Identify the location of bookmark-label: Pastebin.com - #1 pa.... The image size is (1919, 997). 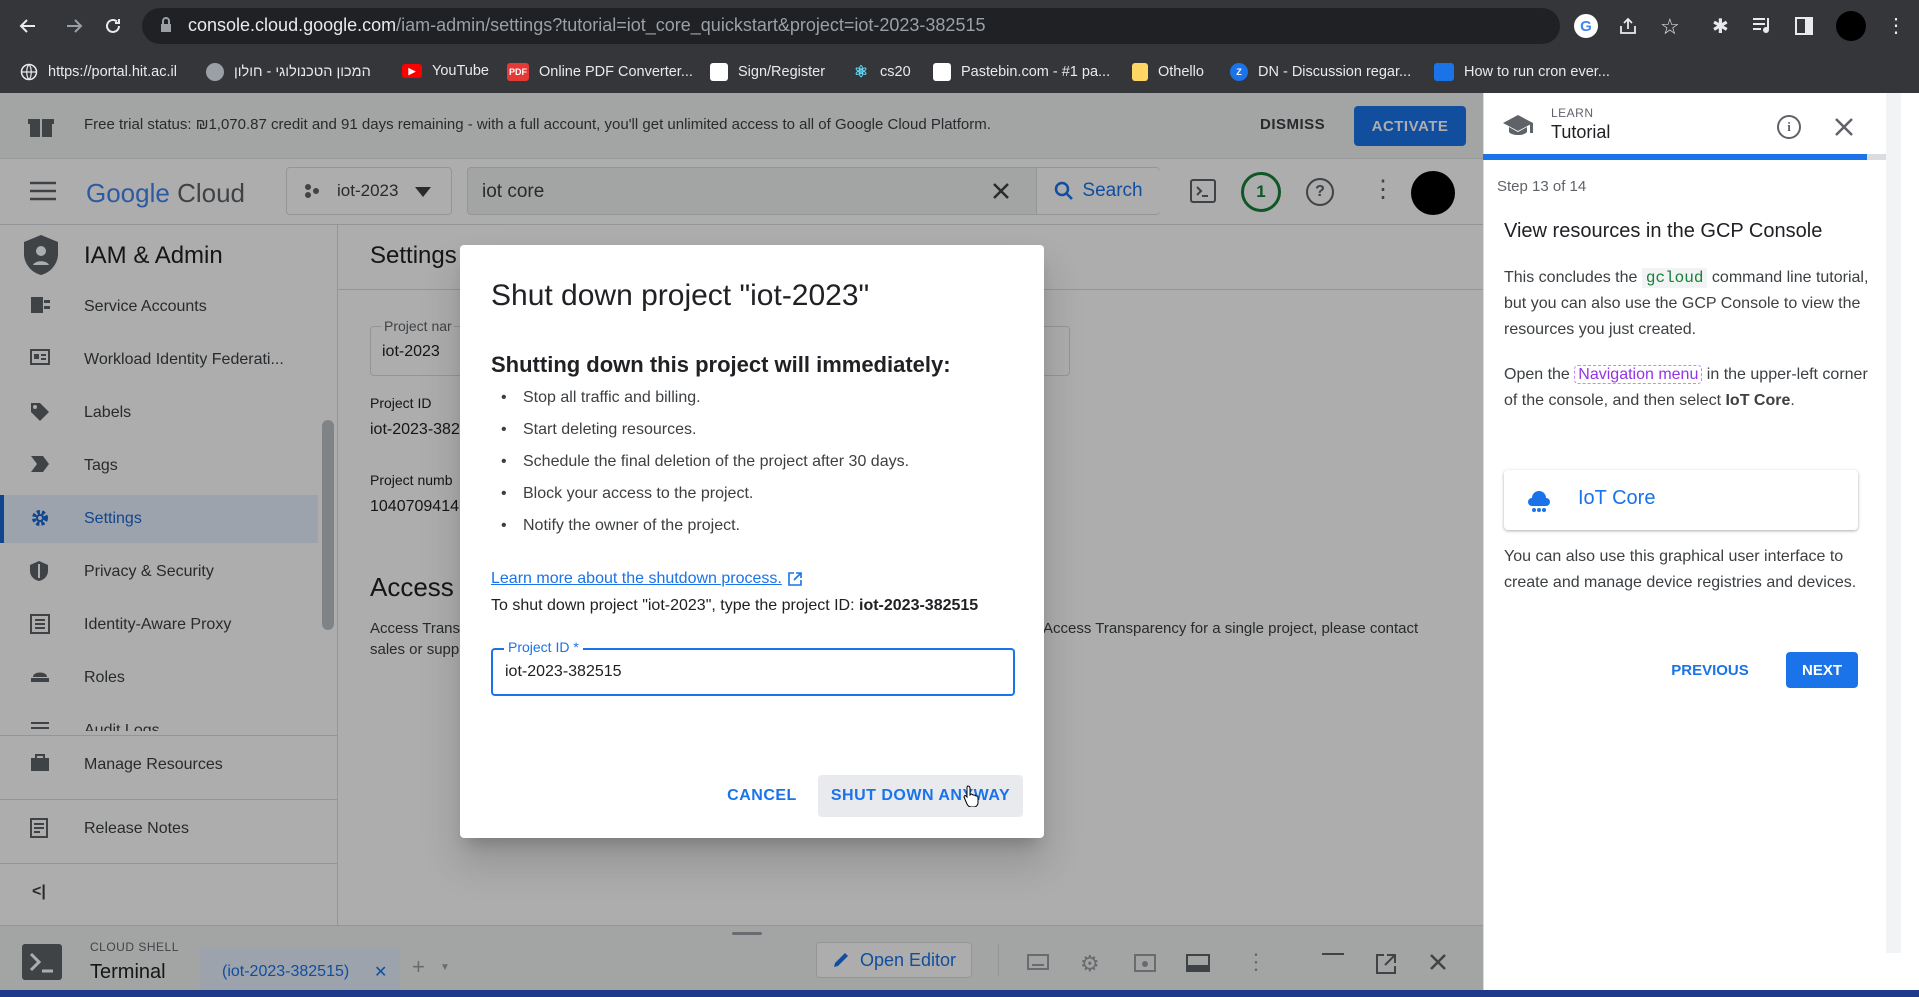
(1036, 72).